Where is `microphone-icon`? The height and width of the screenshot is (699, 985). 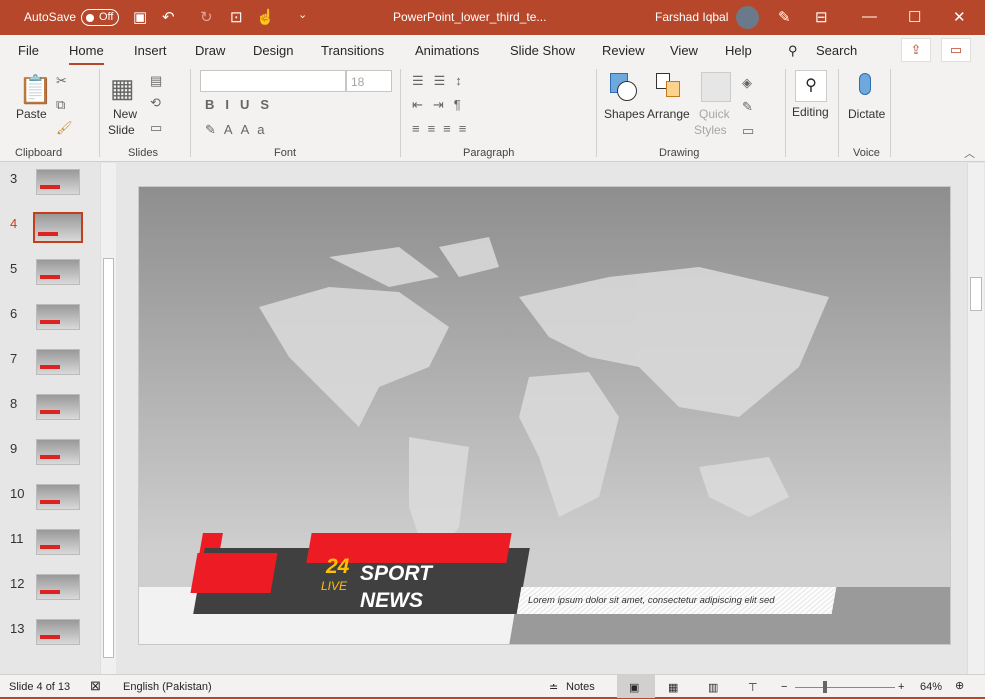
microphone-icon is located at coordinates (865, 84).